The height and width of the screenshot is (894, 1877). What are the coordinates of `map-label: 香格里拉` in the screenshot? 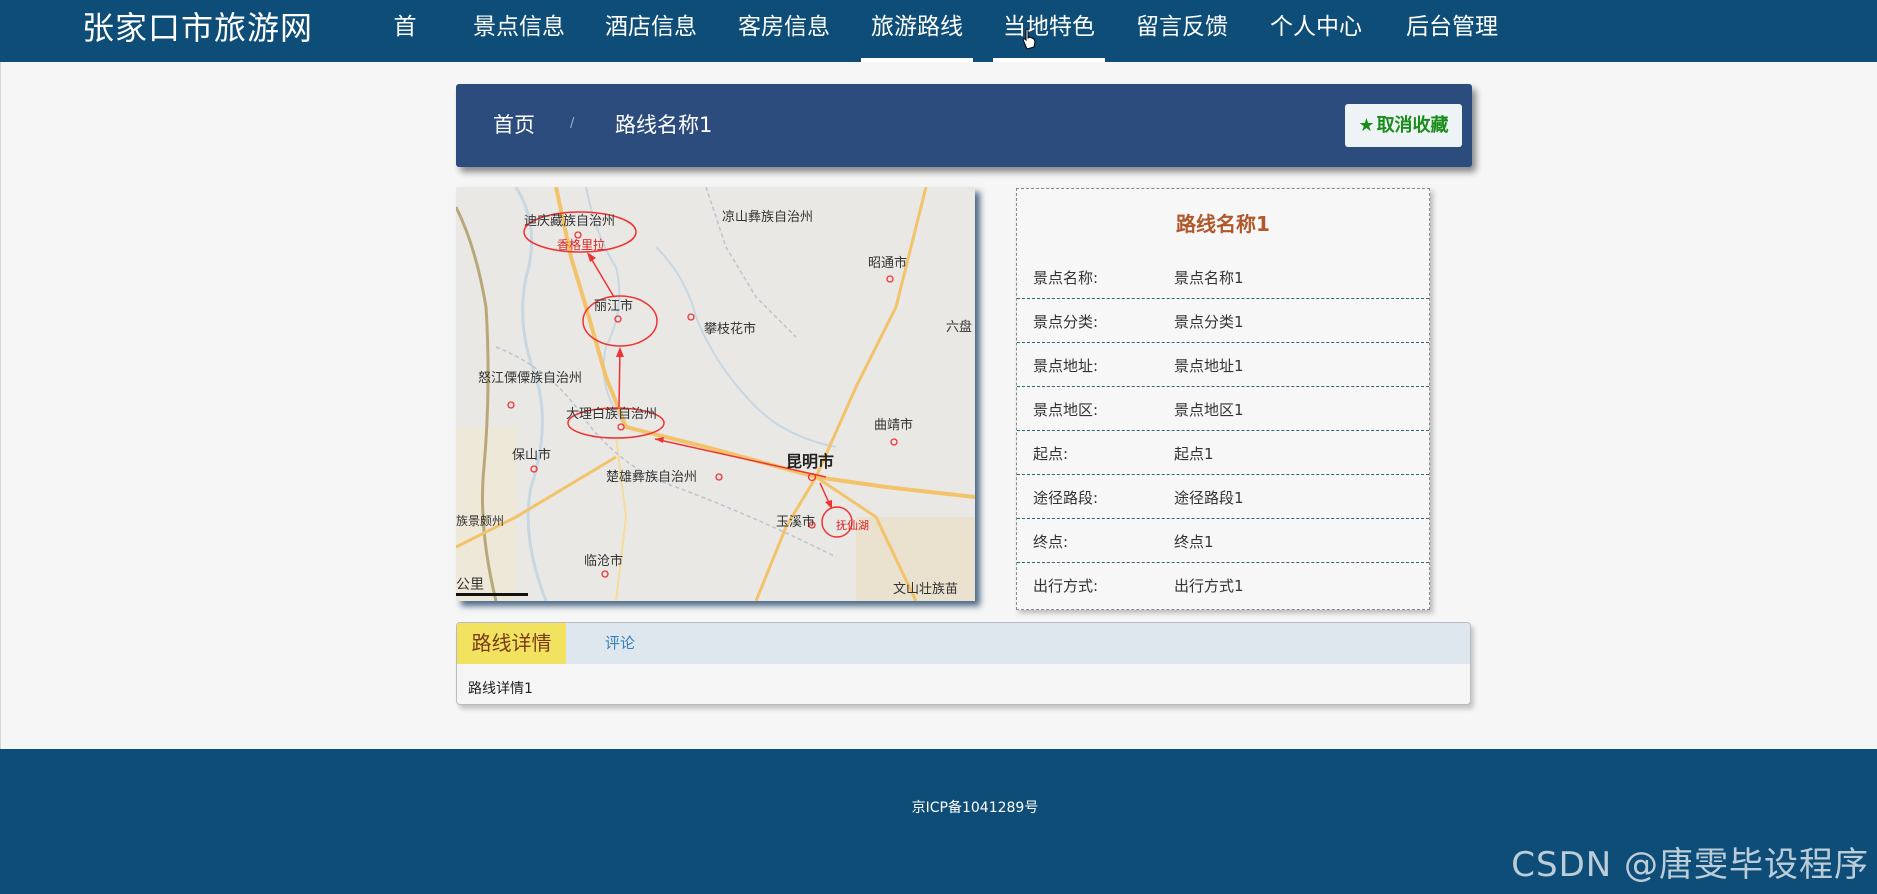 It's located at (581, 244).